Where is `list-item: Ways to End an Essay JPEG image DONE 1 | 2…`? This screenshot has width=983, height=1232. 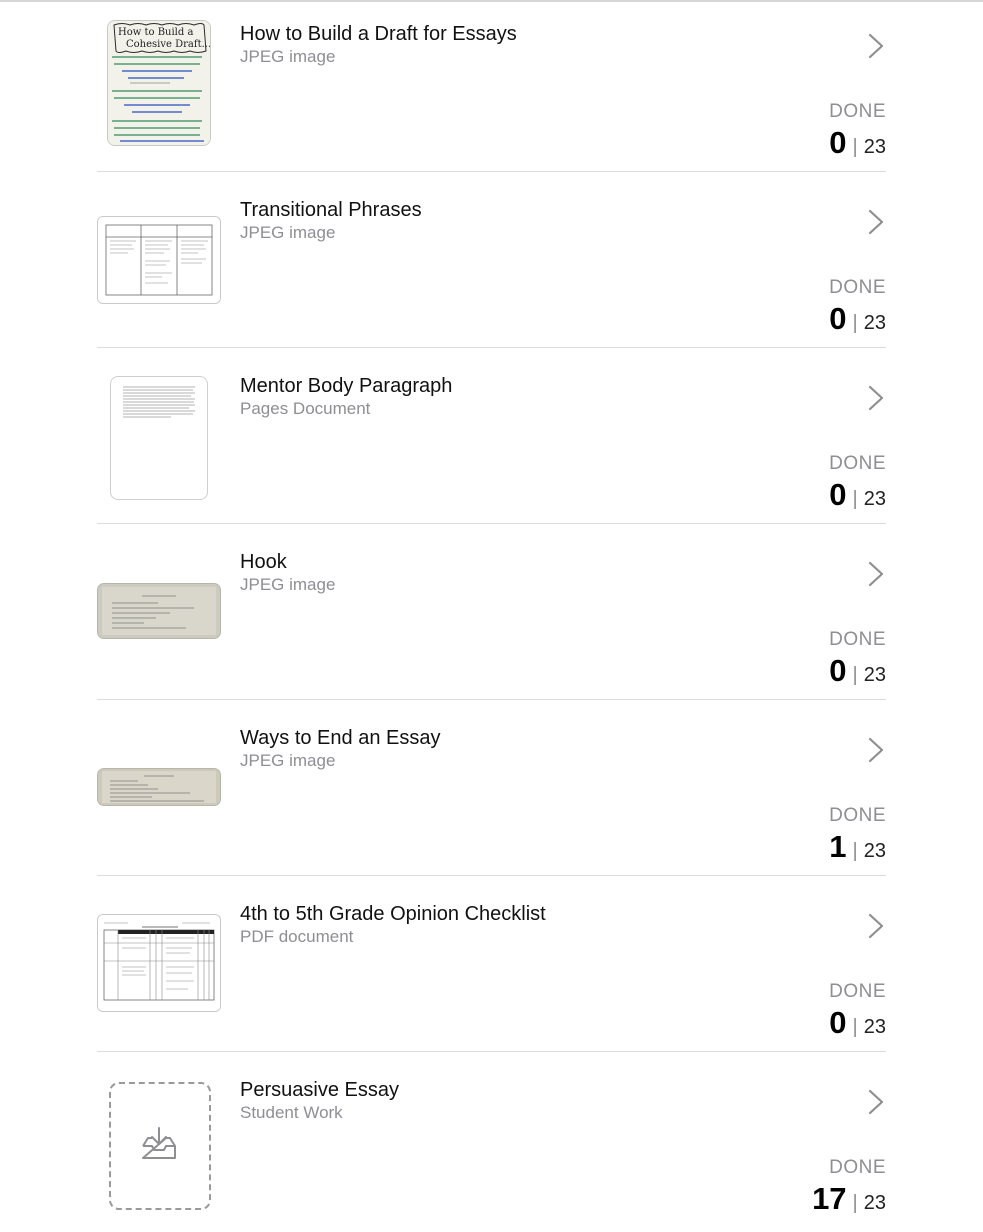 list-item: Ways to End an Essay JPEG image DONE 1 | 2… is located at coordinates (491, 792).